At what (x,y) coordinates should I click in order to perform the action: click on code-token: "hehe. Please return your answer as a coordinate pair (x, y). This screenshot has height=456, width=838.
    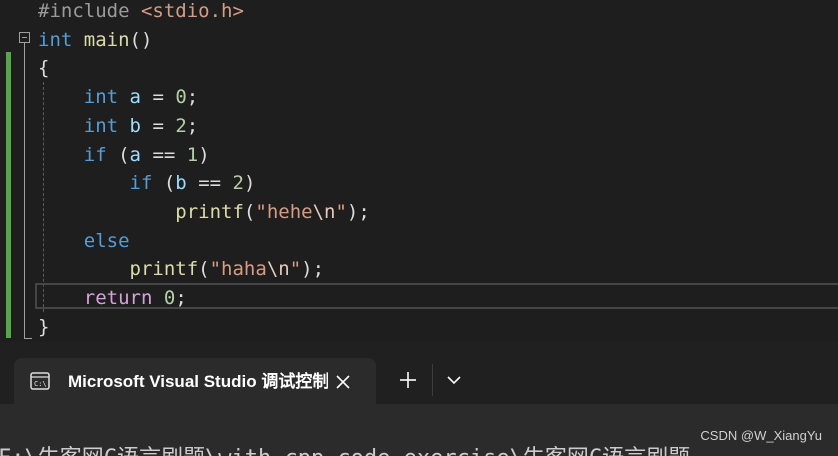
    Looking at the image, I should click on (284, 211).